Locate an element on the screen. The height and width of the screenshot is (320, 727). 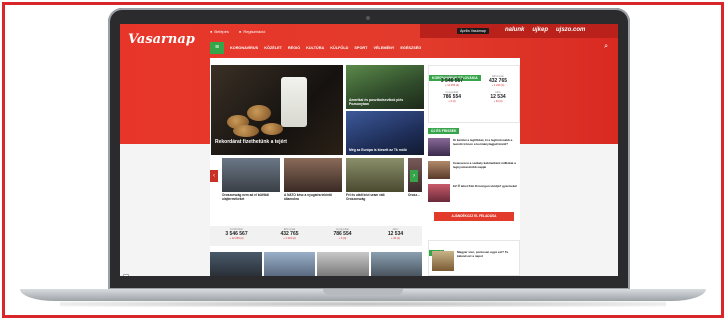
nav-item: KÖZÉLET is located at coordinates (273, 48).